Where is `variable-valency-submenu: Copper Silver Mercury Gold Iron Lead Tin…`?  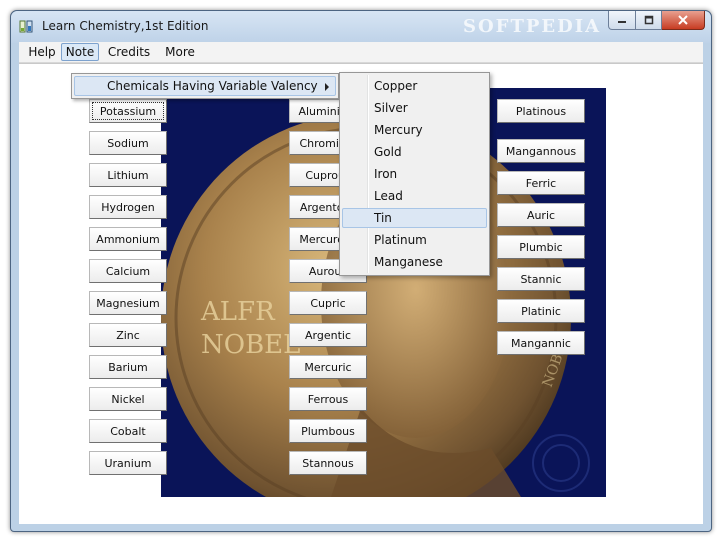
variable-valency-submenu: Copper Silver Mercury Gold Iron Lead Tin… is located at coordinates (414, 174).